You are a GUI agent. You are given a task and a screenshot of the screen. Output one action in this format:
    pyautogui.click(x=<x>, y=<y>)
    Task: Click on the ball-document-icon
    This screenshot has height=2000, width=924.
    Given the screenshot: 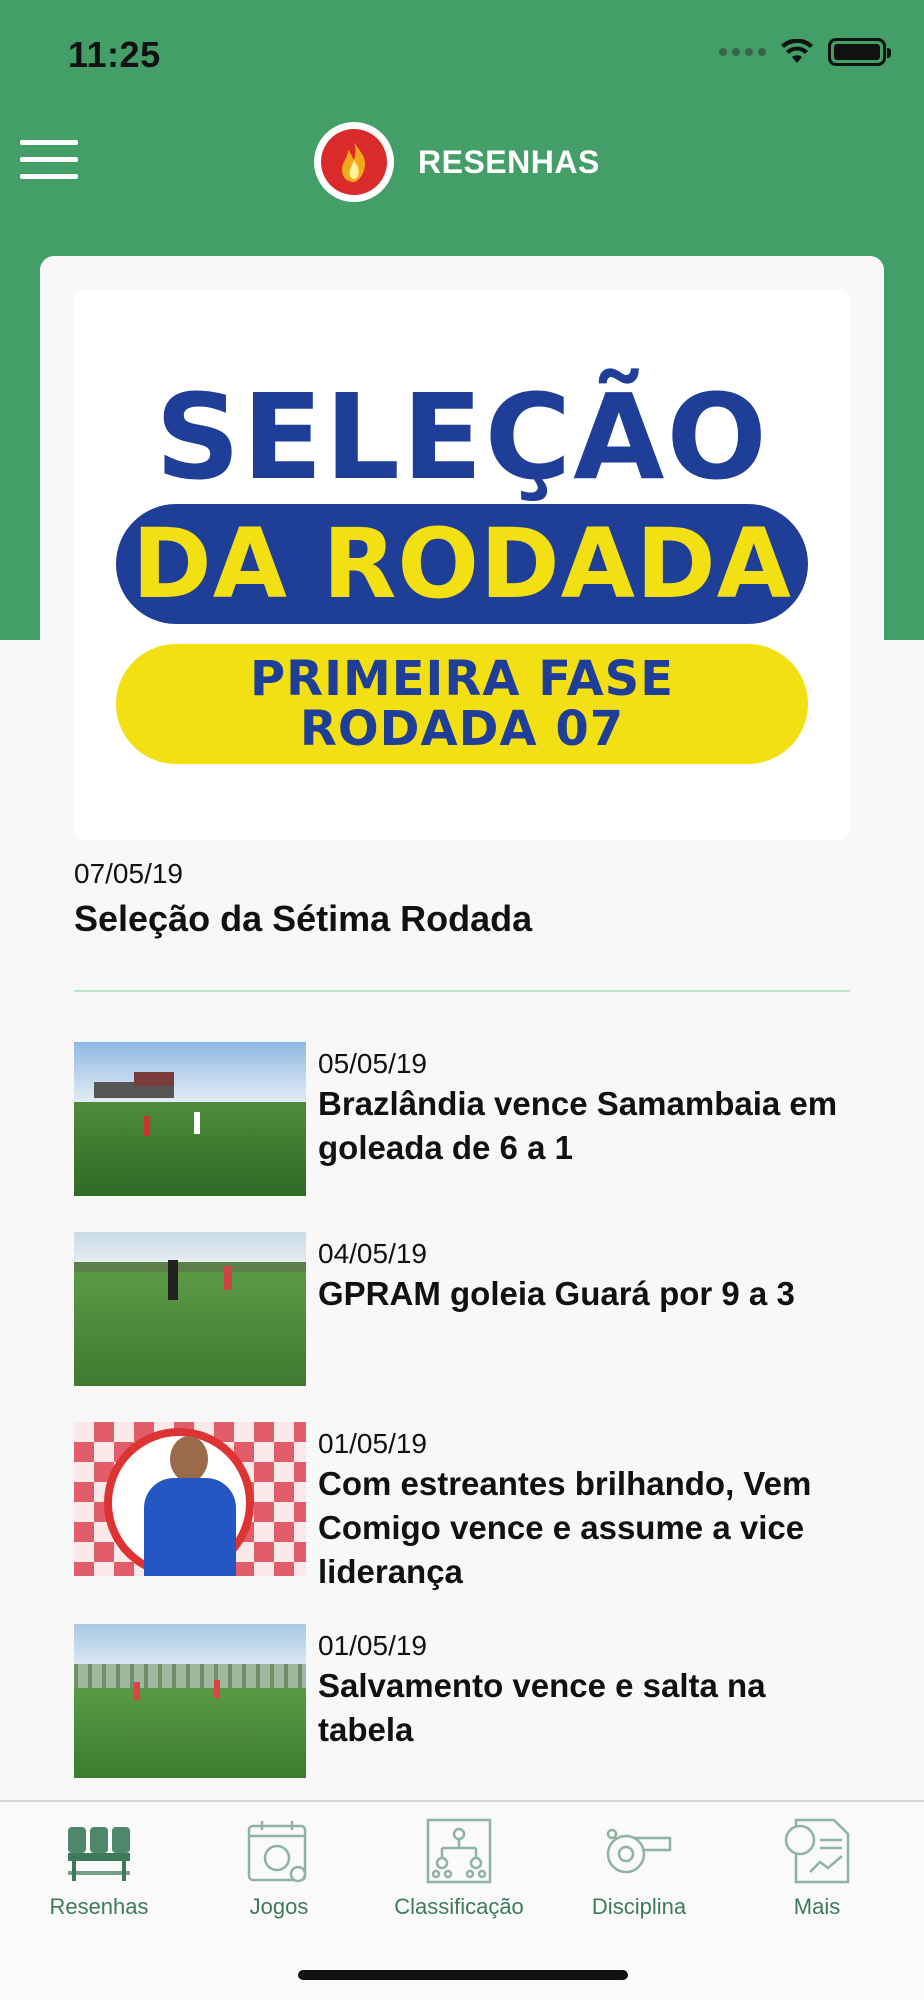 What is the action you would take?
    pyautogui.click(x=817, y=1851)
    